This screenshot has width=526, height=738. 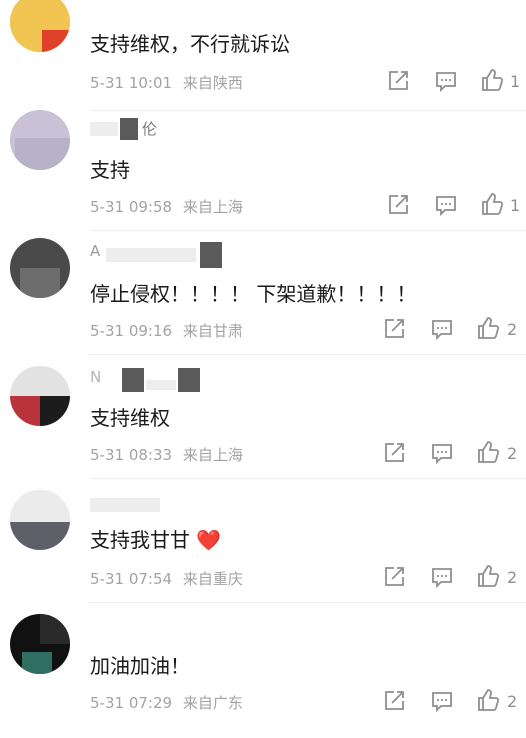 What do you see at coordinates (130, 418) in the screenshot?
I see `comment-text: 支持维权` at bounding box center [130, 418].